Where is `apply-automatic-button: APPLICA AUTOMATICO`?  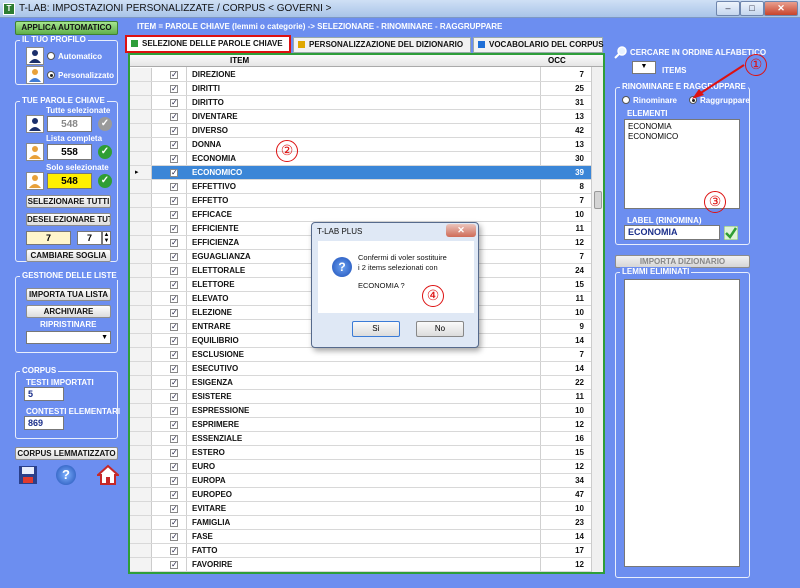 apply-automatic-button: APPLICA AUTOMATICO is located at coordinates (66, 28).